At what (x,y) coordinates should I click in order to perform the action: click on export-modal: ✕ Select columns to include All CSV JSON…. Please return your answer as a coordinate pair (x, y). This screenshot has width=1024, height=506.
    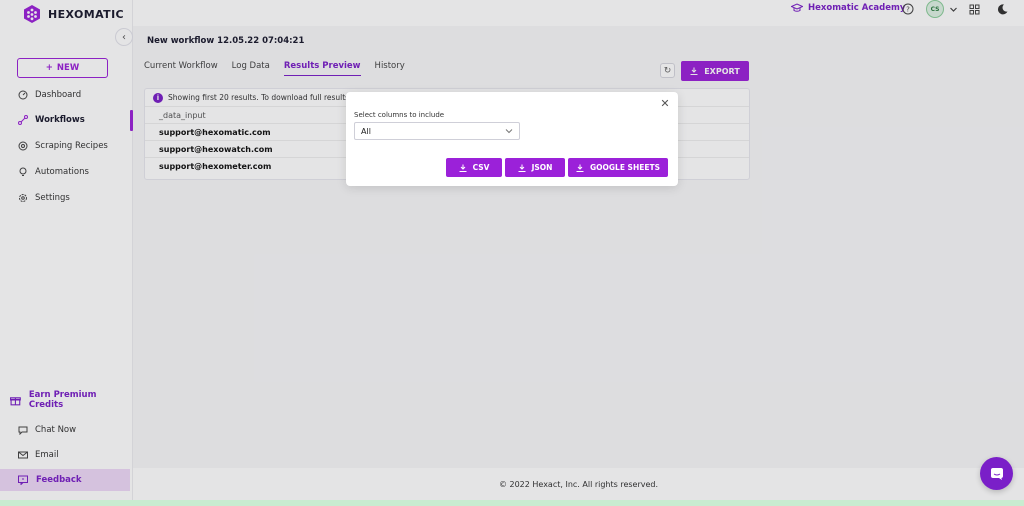
    Looking at the image, I should click on (512, 139).